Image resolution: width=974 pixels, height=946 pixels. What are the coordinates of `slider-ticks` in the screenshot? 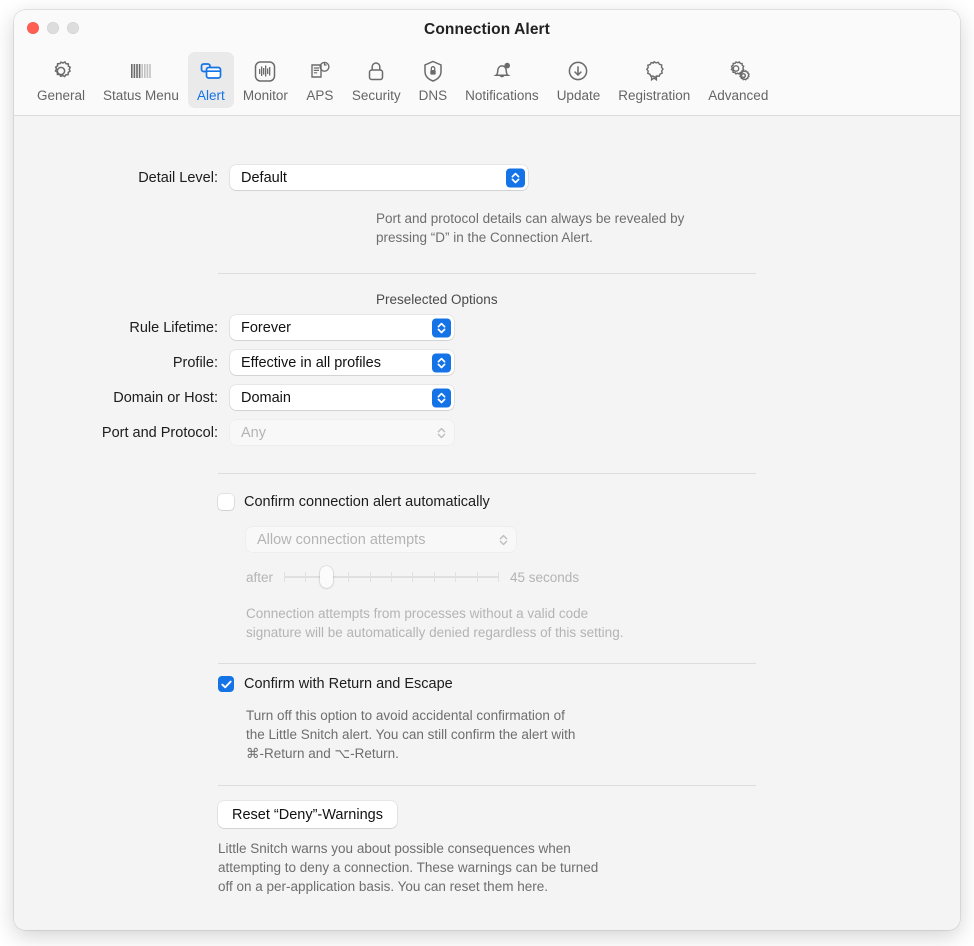 It's located at (391, 577).